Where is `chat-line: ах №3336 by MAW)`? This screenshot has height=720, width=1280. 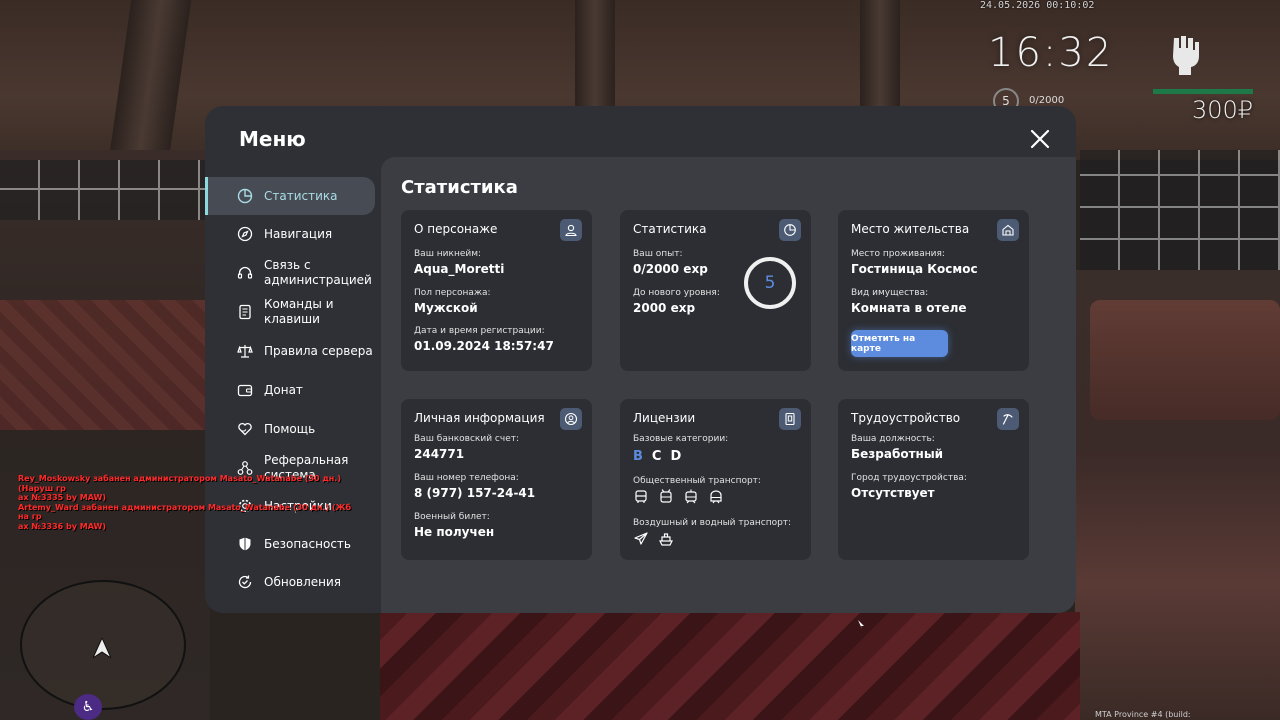
chat-line: ах №3336 by MAW) is located at coordinates (62, 526).